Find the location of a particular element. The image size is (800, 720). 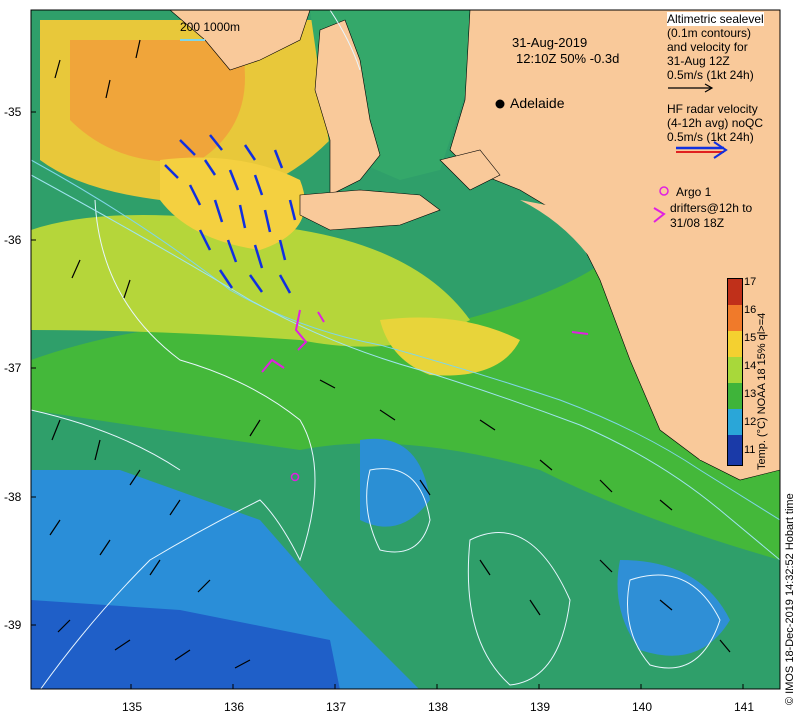

legend-argo: Argo 1 is located at coordinates (694, 192).